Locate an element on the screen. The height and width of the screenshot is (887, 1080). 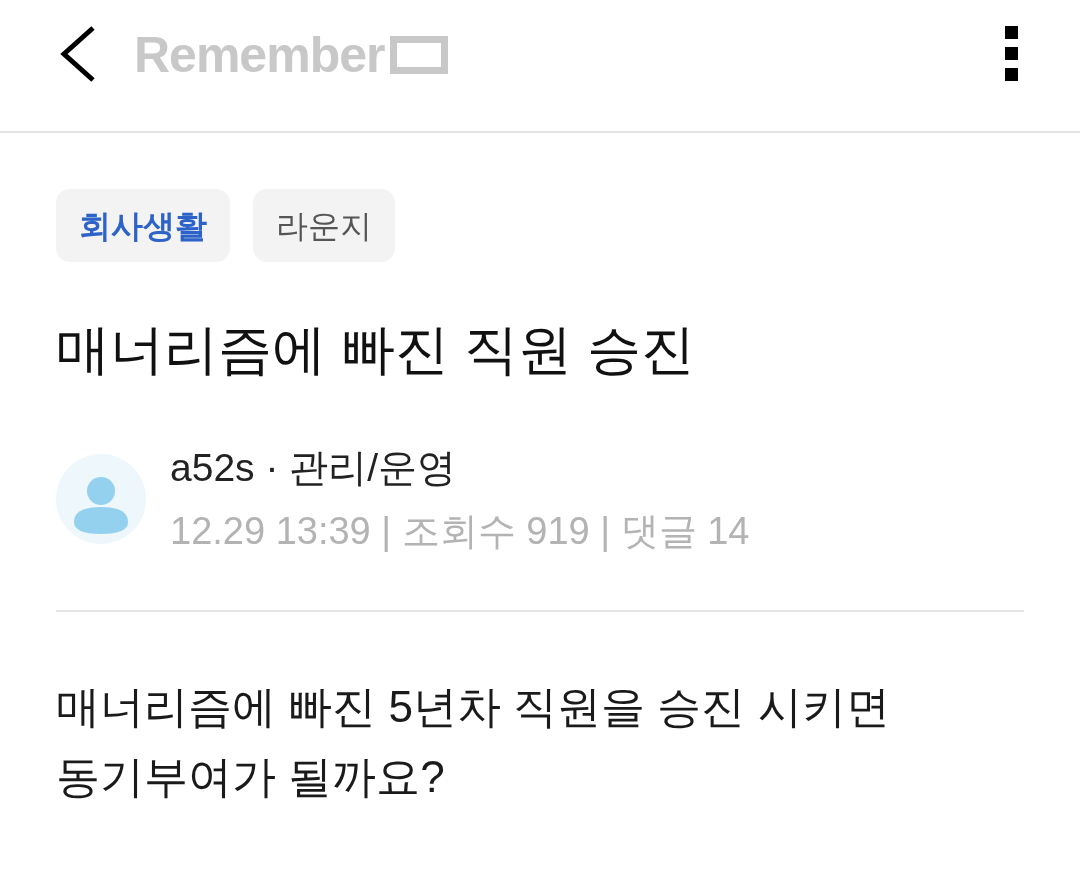
logo-rectangle-icon is located at coordinates (419, 54).